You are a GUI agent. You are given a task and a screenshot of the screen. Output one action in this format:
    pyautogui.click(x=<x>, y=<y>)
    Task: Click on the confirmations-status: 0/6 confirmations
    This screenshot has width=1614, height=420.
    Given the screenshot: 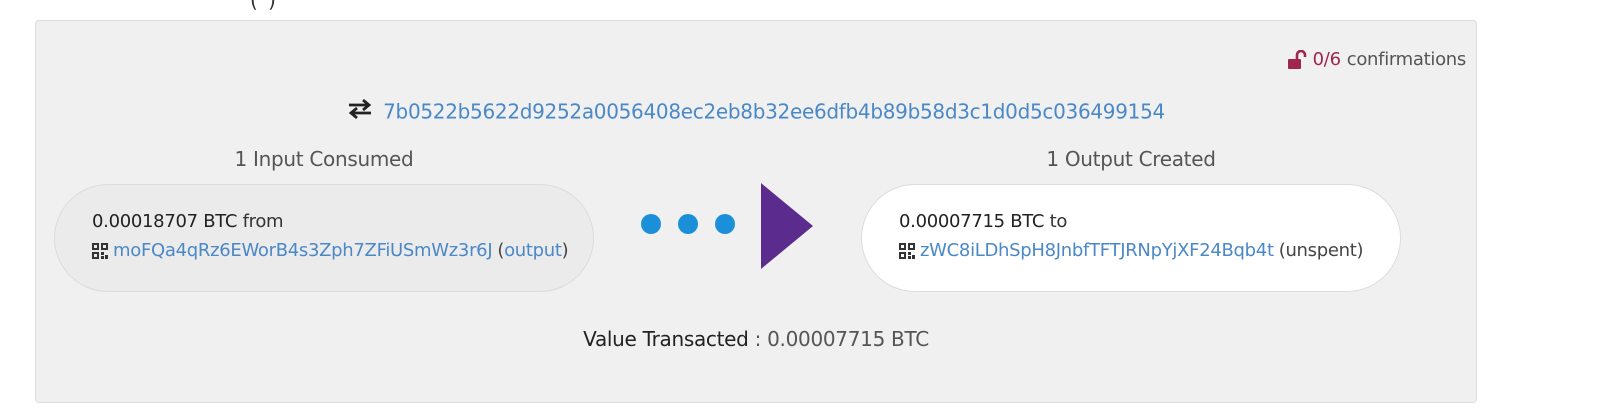 What is the action you would take?
    pyautogui.click(x=1376, y=59)
    